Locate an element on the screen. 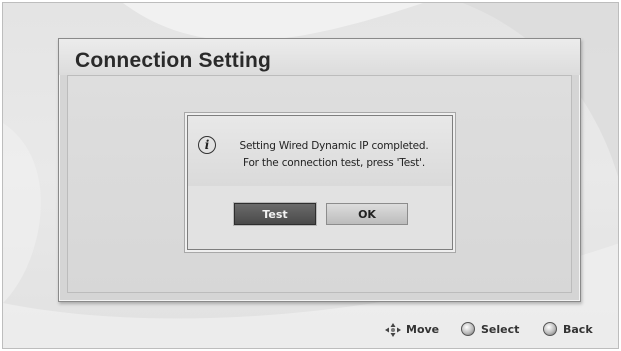  back-label: Back is located at coordinates (578, 329).